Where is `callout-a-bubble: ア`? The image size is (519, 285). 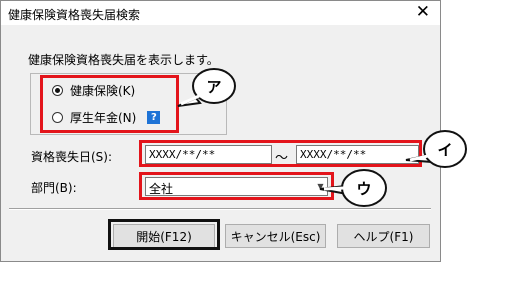
callout-a-bubble: ア is located at coordinates (206, 87).